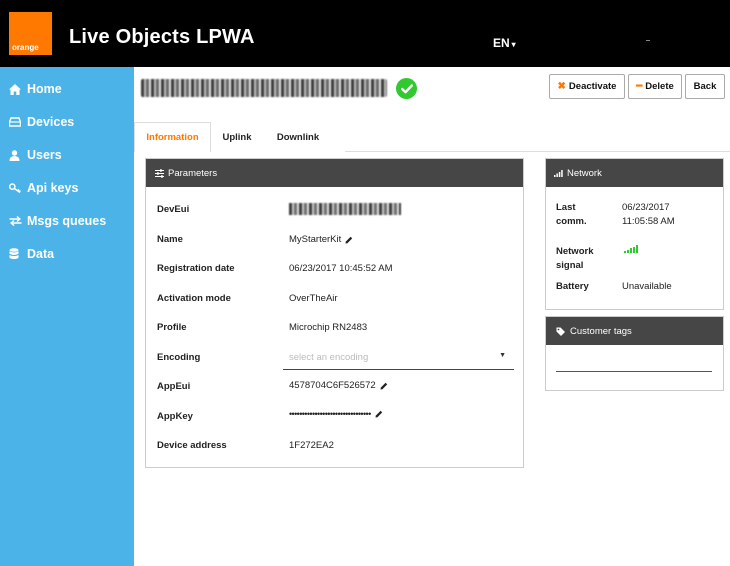 The height and width of the screenshot is (566, 730). I want to click on network-signal-meter, so click(631, 249).